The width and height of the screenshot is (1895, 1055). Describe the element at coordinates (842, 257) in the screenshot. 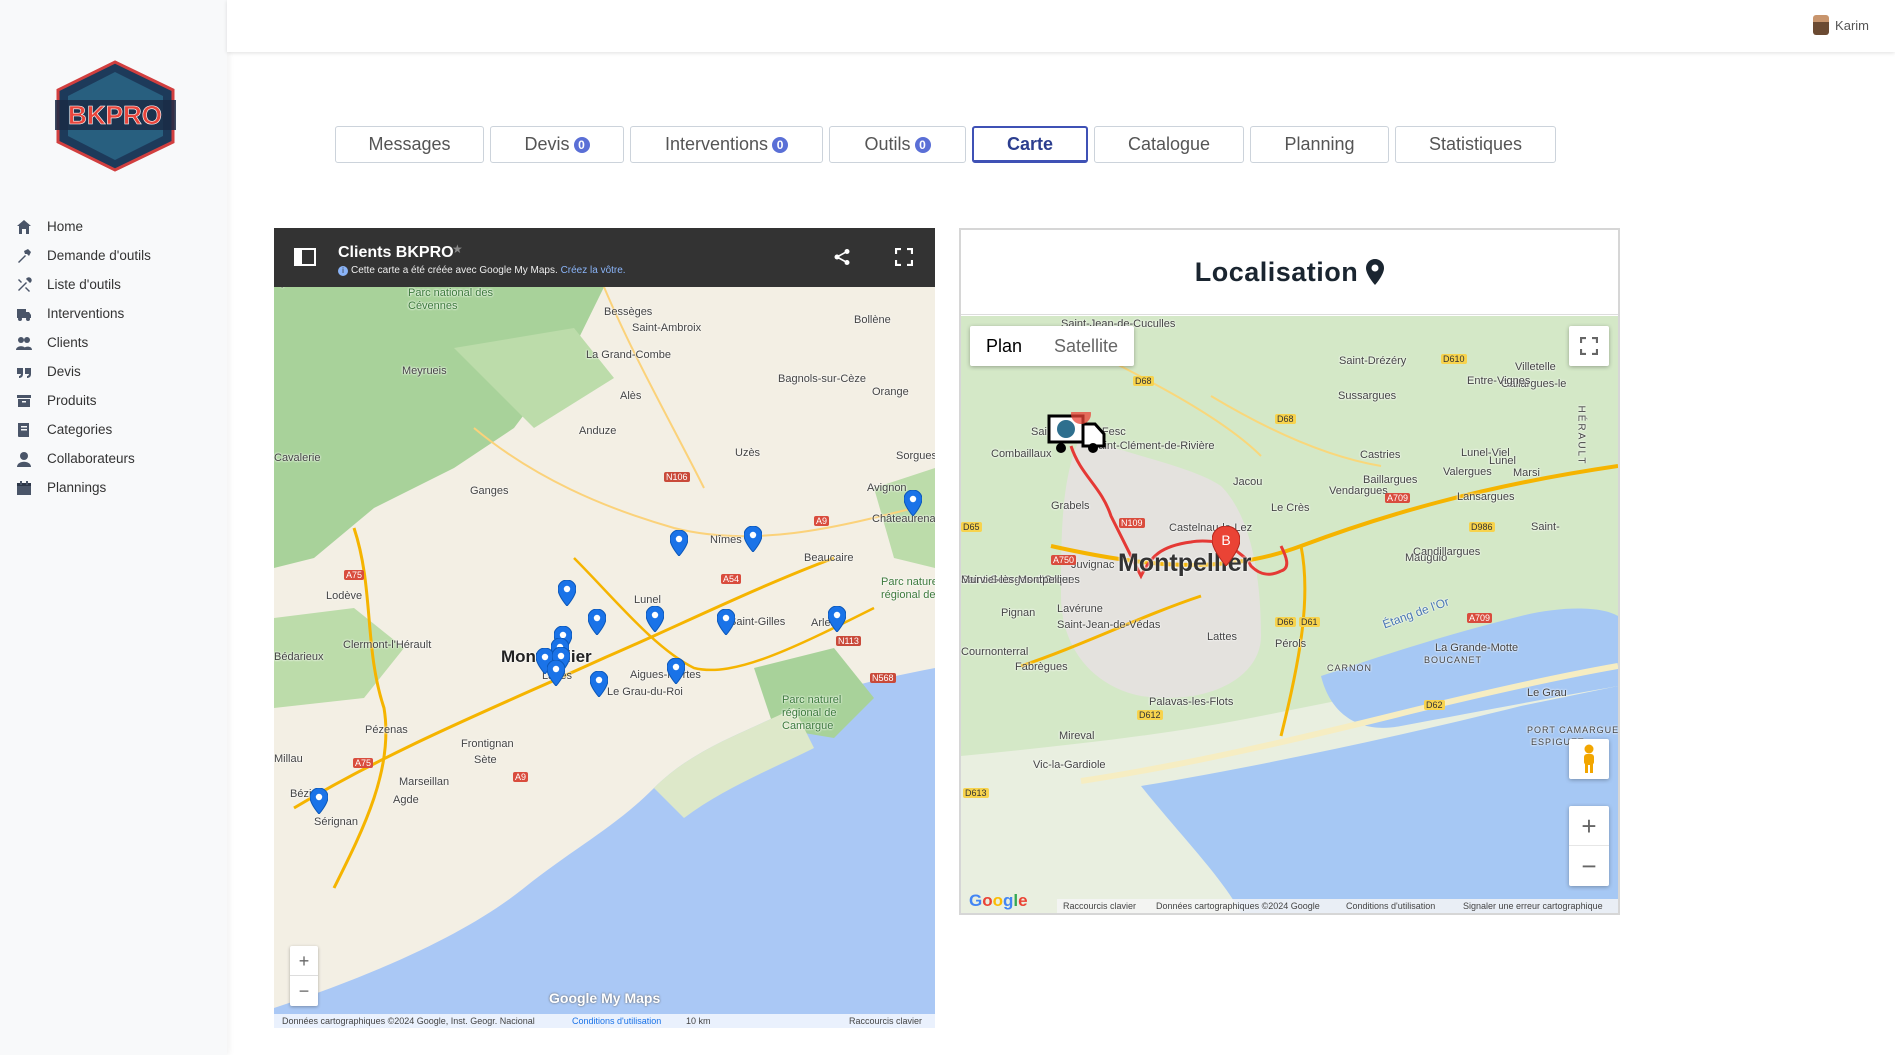

I see `share-icon` at that location.